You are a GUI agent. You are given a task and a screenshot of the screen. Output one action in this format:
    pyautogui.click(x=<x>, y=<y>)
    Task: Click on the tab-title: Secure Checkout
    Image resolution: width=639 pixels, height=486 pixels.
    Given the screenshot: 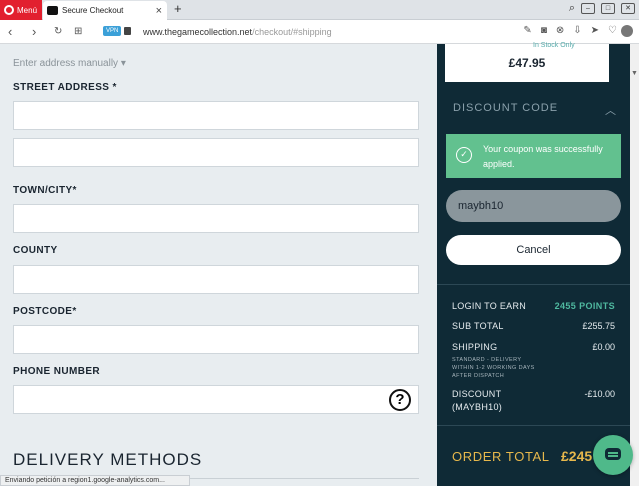 What is the action you would take?
    pyautogui.click(x=93, y=10)
    